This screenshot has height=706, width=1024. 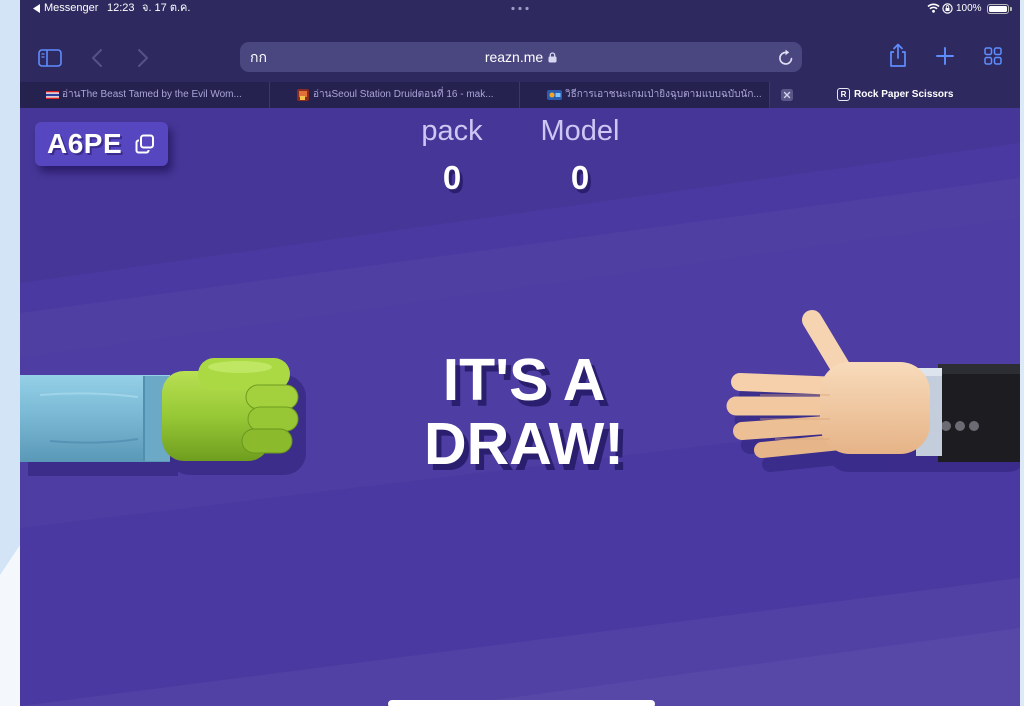 I want to click on back-app-label: Messenger, so click(x=71, y=8).